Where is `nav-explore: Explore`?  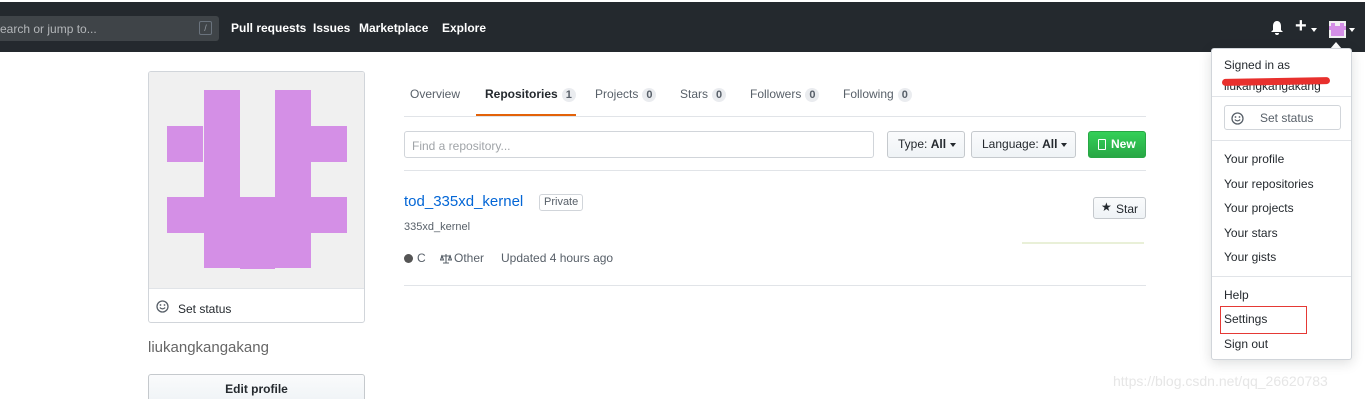 nav-explore: Explore is located at coordinates (464, 28).